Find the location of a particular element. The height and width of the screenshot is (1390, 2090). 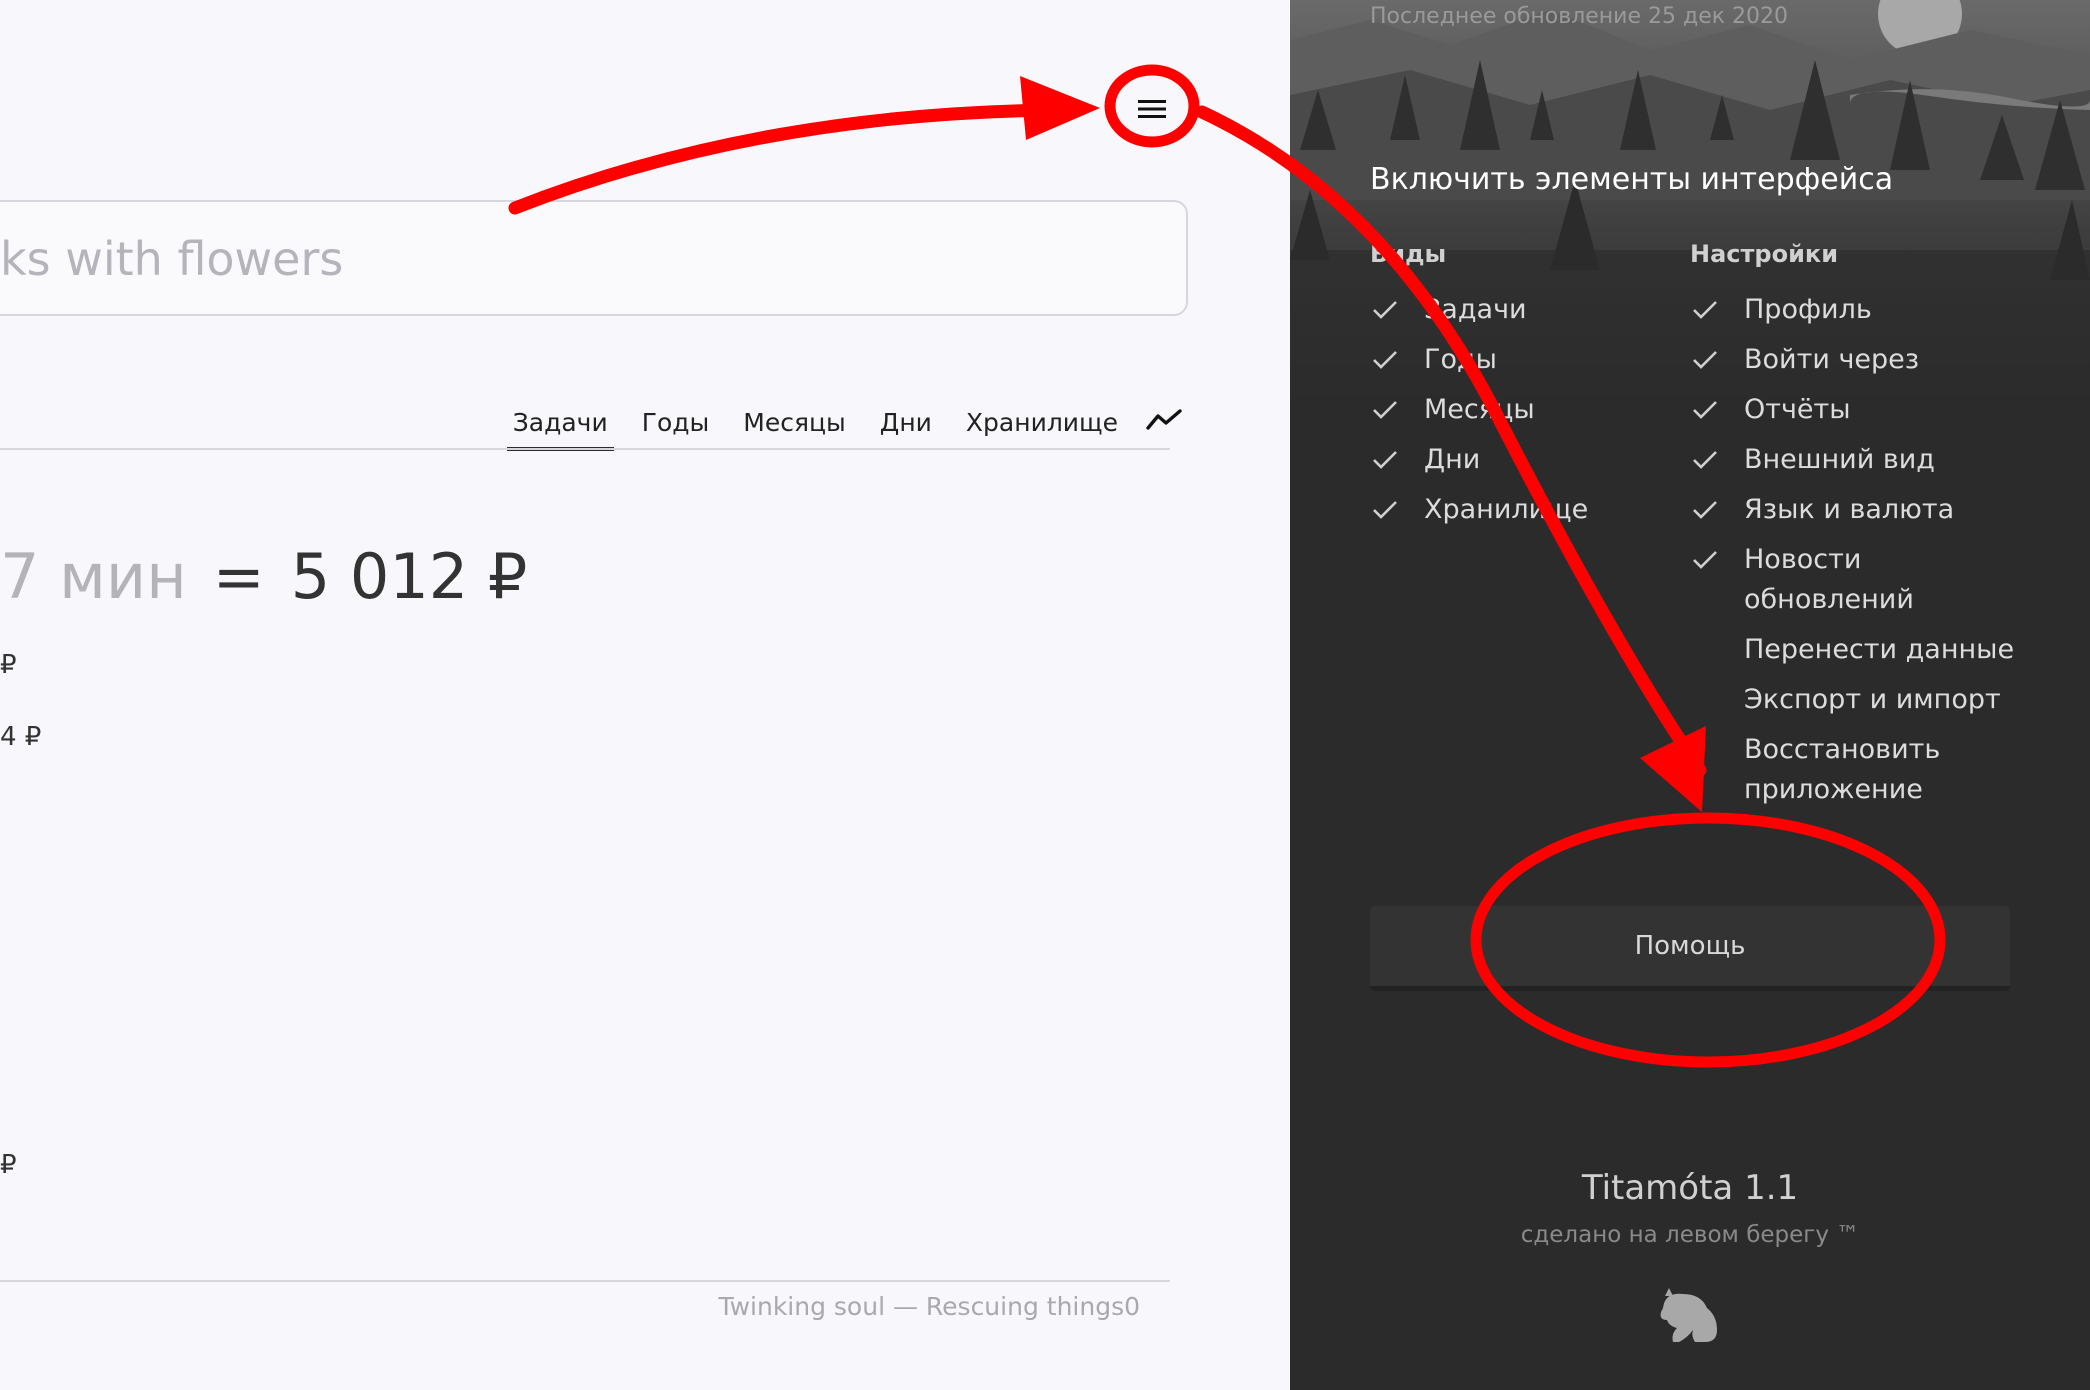

hamburger-menu-icon is located at coordinates (1152, 109).